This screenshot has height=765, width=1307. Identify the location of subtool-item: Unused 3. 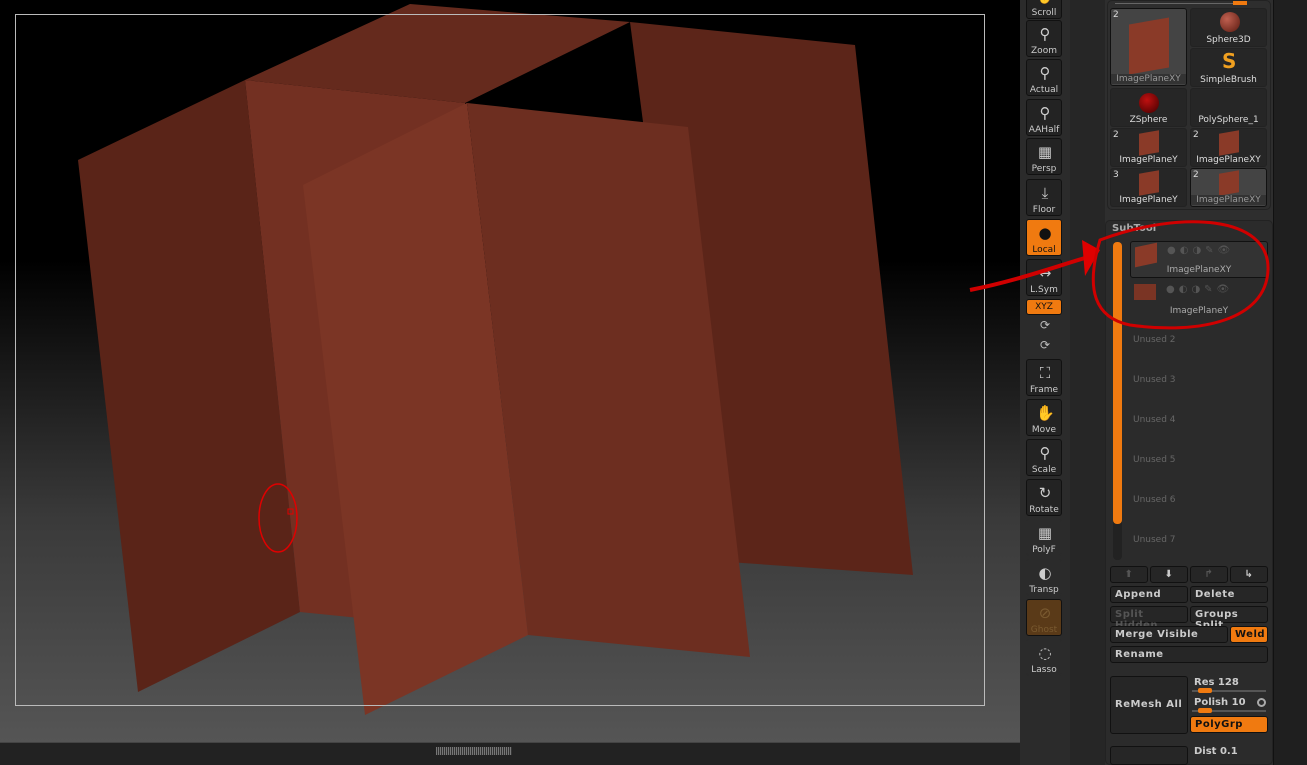
(1199, 379).